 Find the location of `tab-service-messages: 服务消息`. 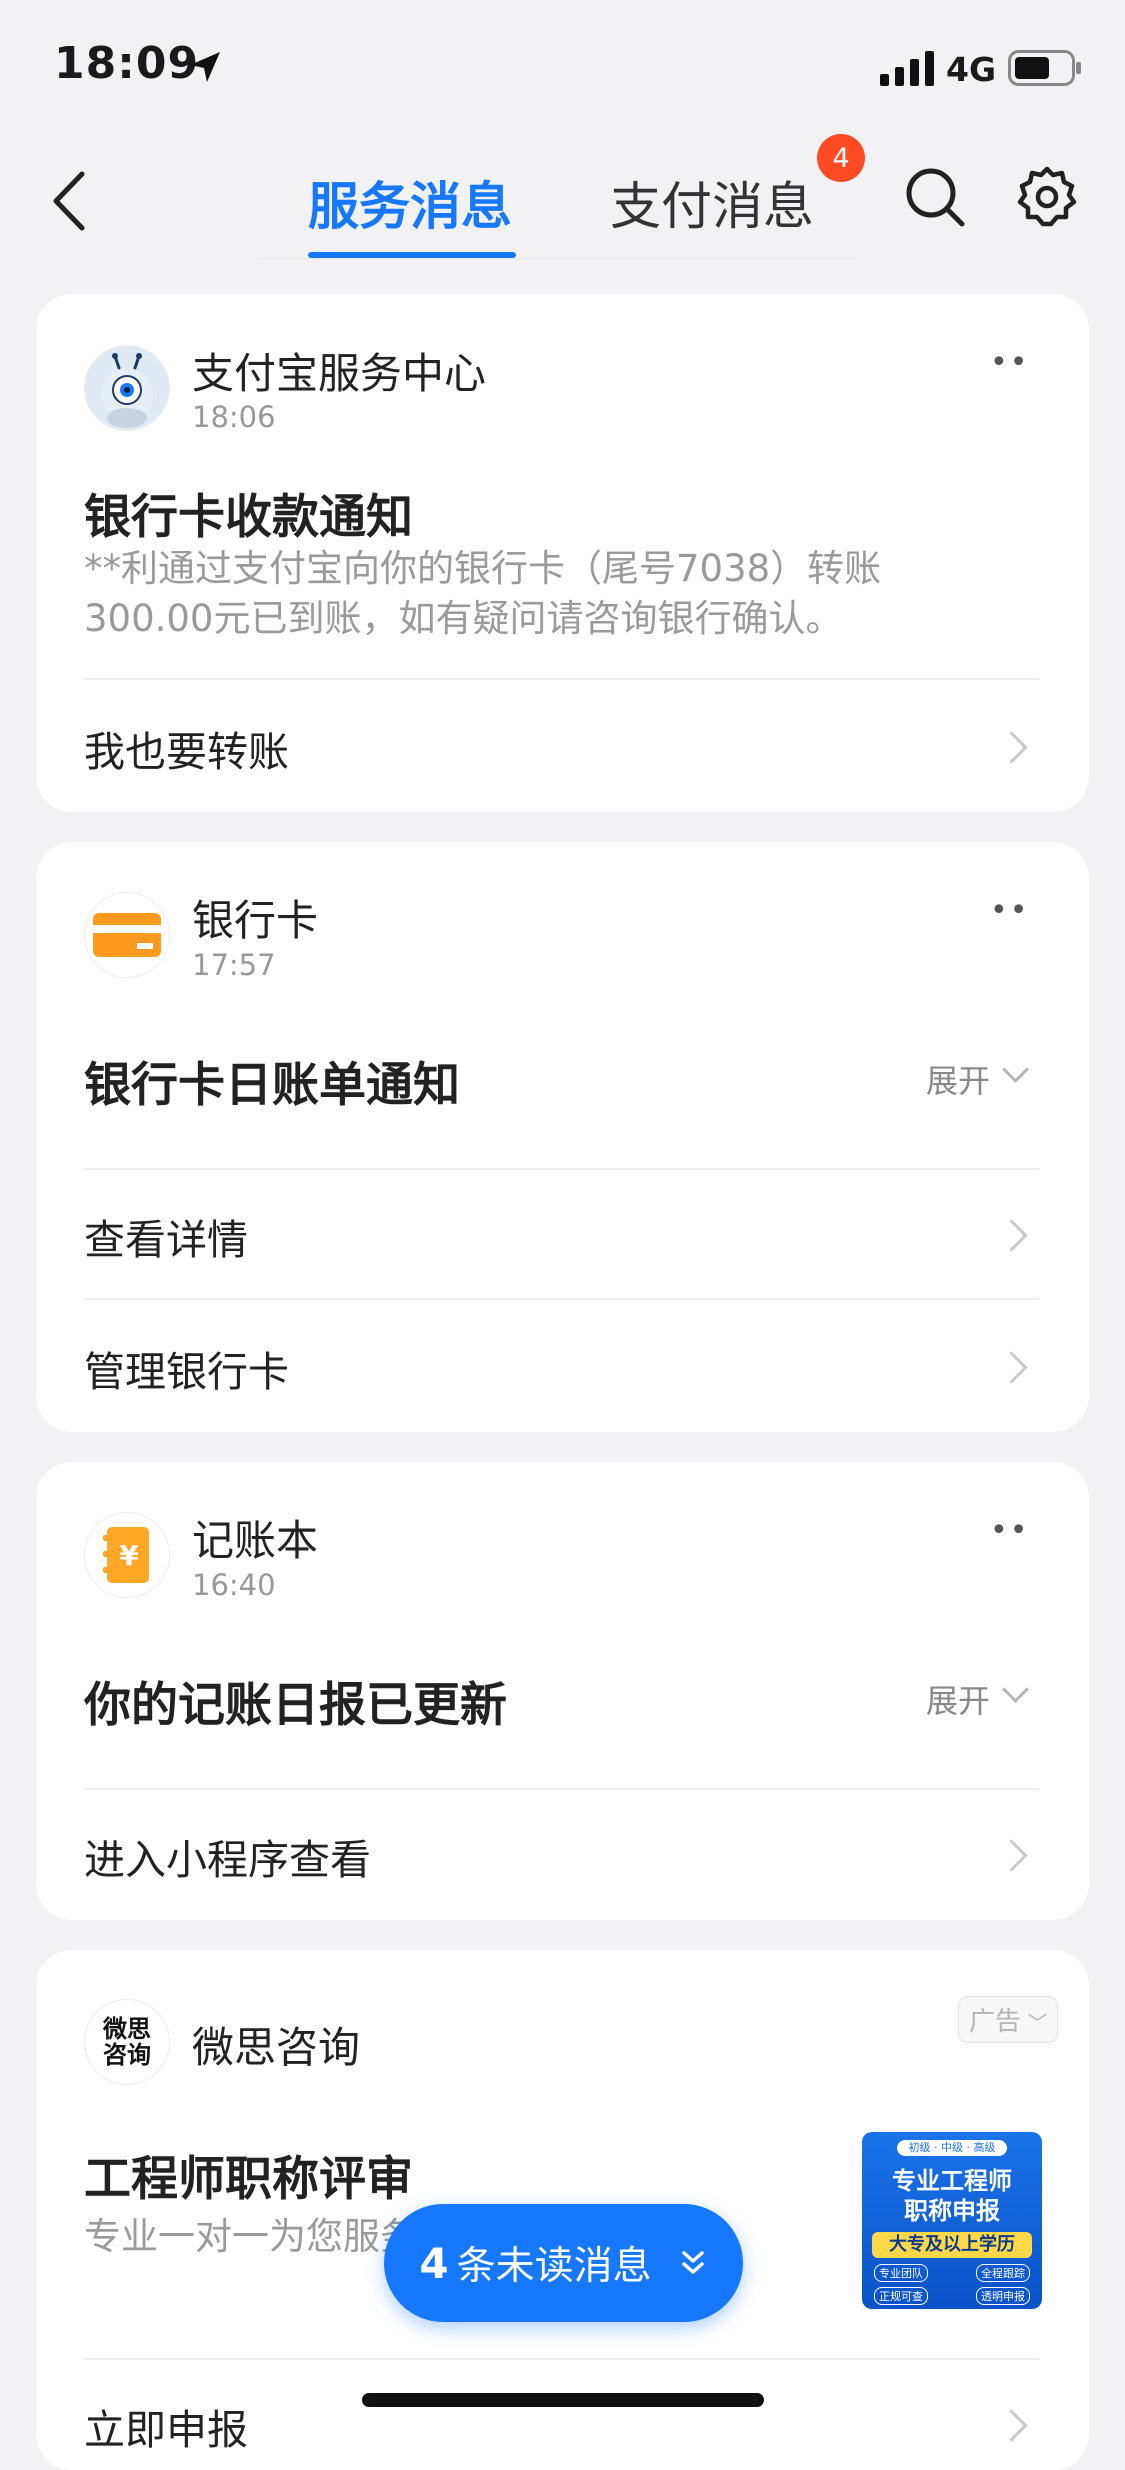

tab-service-messages: 服务消息 is located at coordinates (410, 202).